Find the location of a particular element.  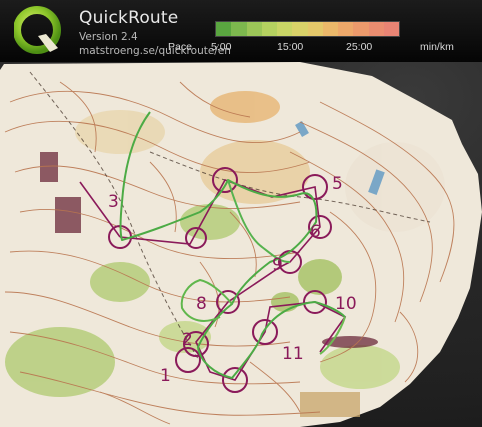

pace-tick-label: 25:00 is located at coordinates (359, 47).